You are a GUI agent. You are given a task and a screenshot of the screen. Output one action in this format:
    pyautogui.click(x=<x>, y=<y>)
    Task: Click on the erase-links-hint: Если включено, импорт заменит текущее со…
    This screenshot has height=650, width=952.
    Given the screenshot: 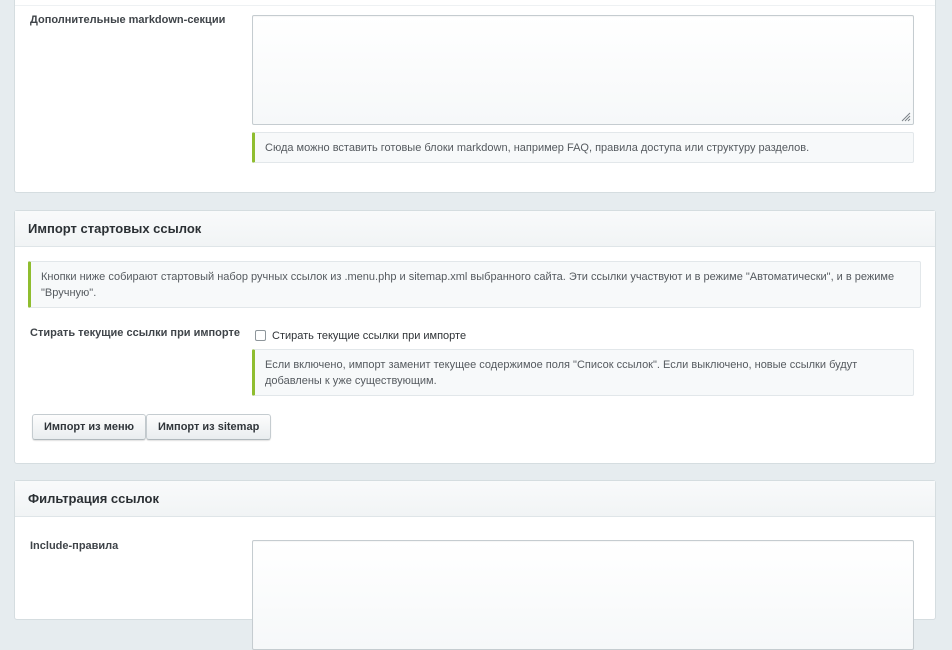 What is the action you would take?
    pyautogui.click(x=583, y=372)
    